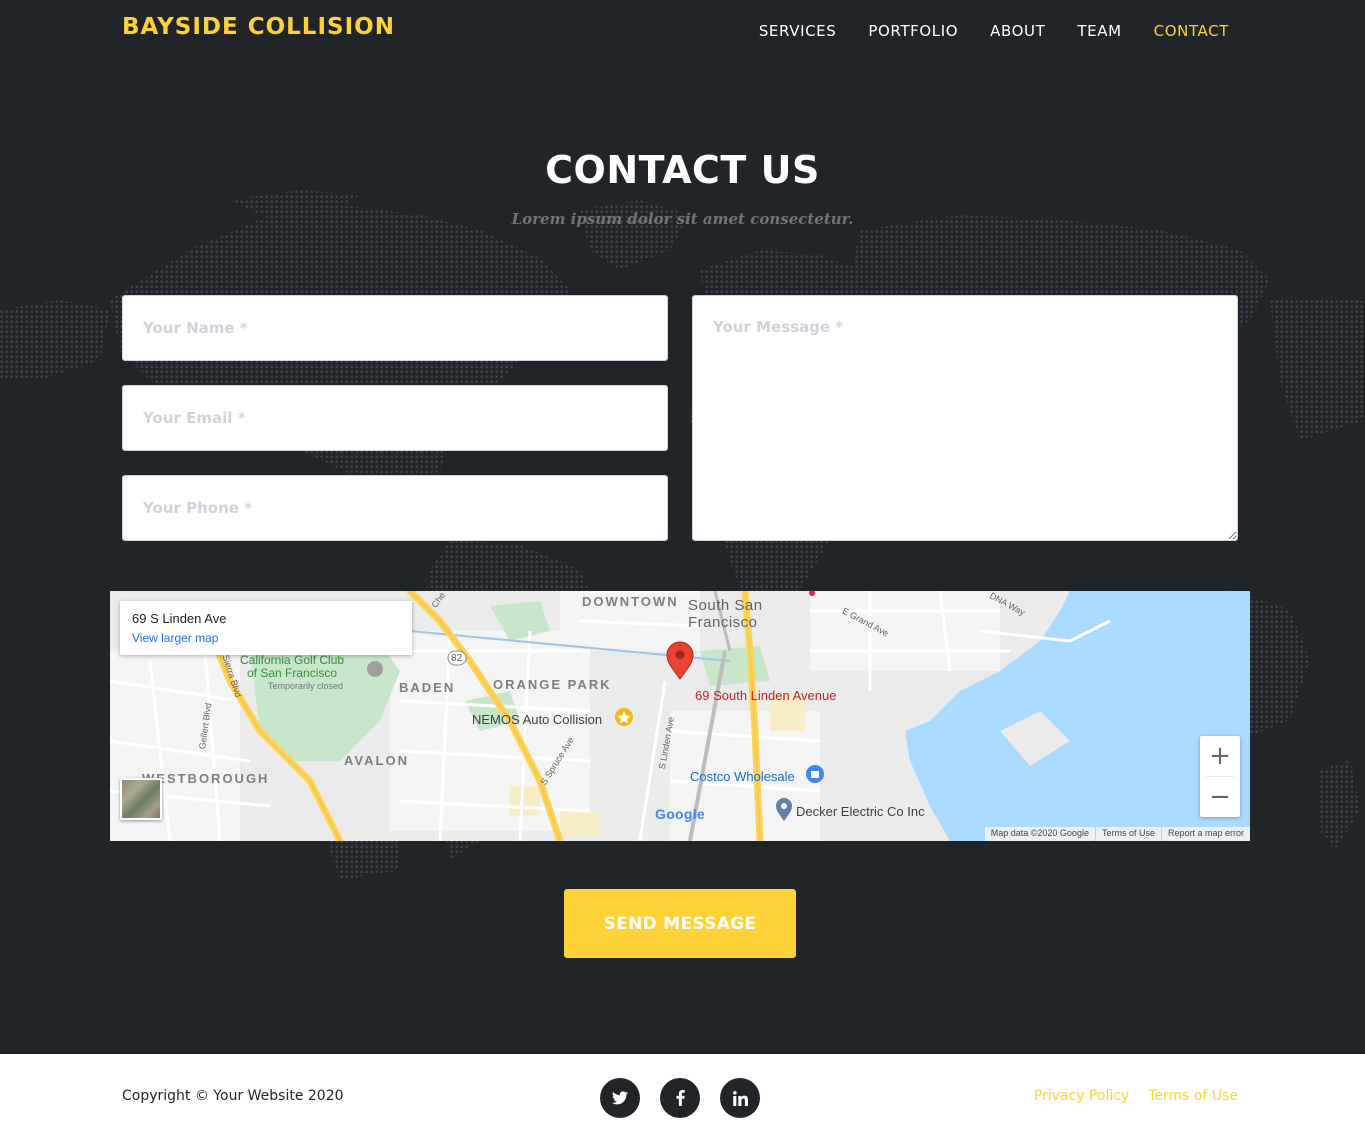 The width and height of the screenshot is (1365, 1134). I want to click on twitter-icon, so click(620, 1098).